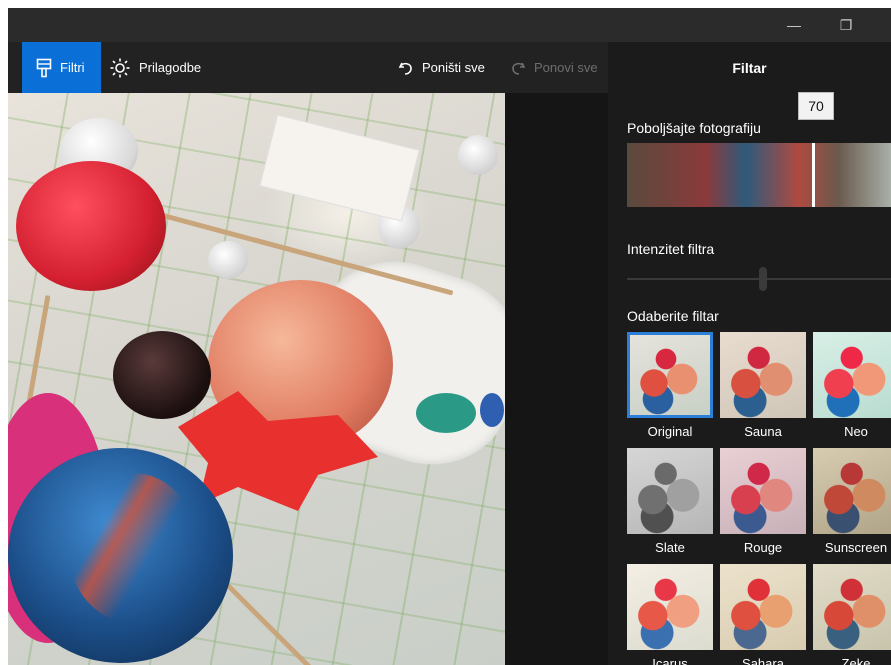 Image resolution: width=891 pixels, height=665 pixels. Describe the element at coordinates (763, 547) in the screenshot. I see `filter-name: Rouge` at that location.